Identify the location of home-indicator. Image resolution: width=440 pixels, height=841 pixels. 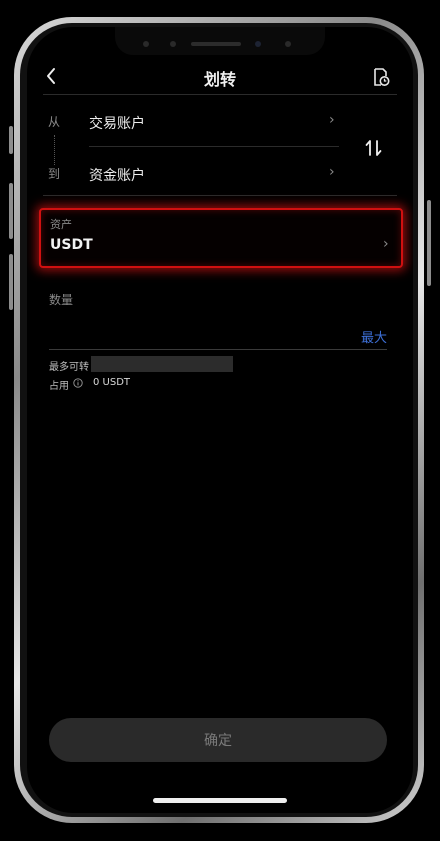
(220, 800).